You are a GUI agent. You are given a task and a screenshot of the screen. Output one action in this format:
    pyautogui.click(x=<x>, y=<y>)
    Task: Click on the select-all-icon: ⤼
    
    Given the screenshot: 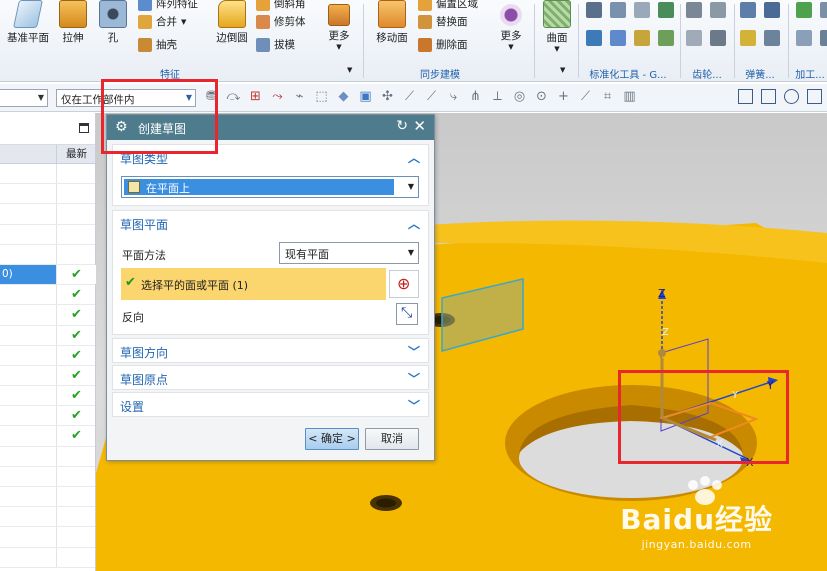 What is the action you would take?
    pyautogui.click(x=233, y=96)
    